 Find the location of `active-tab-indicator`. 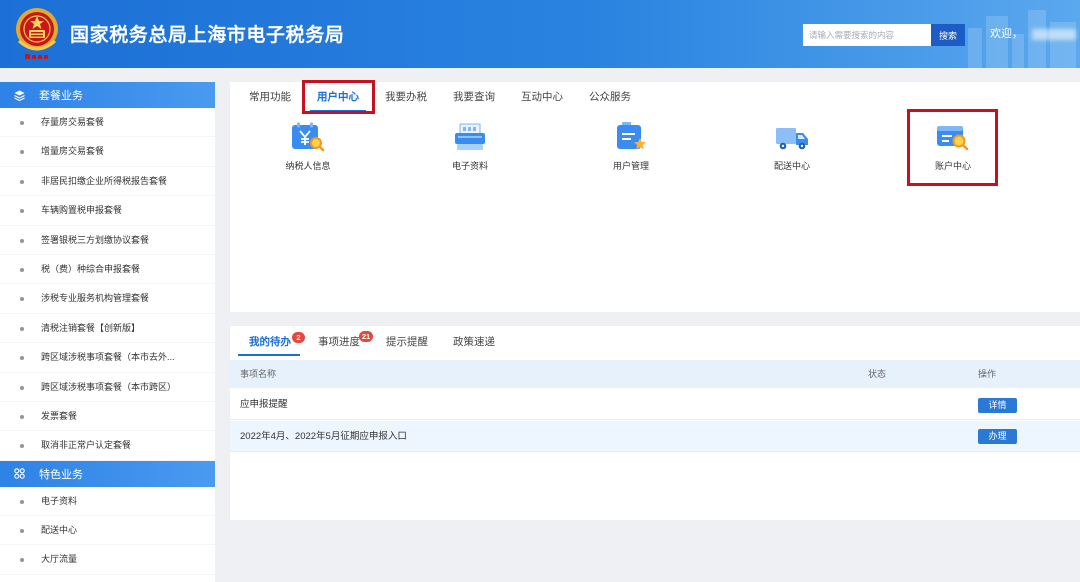

active-tab-indicator is located at coordinates (269, 355).